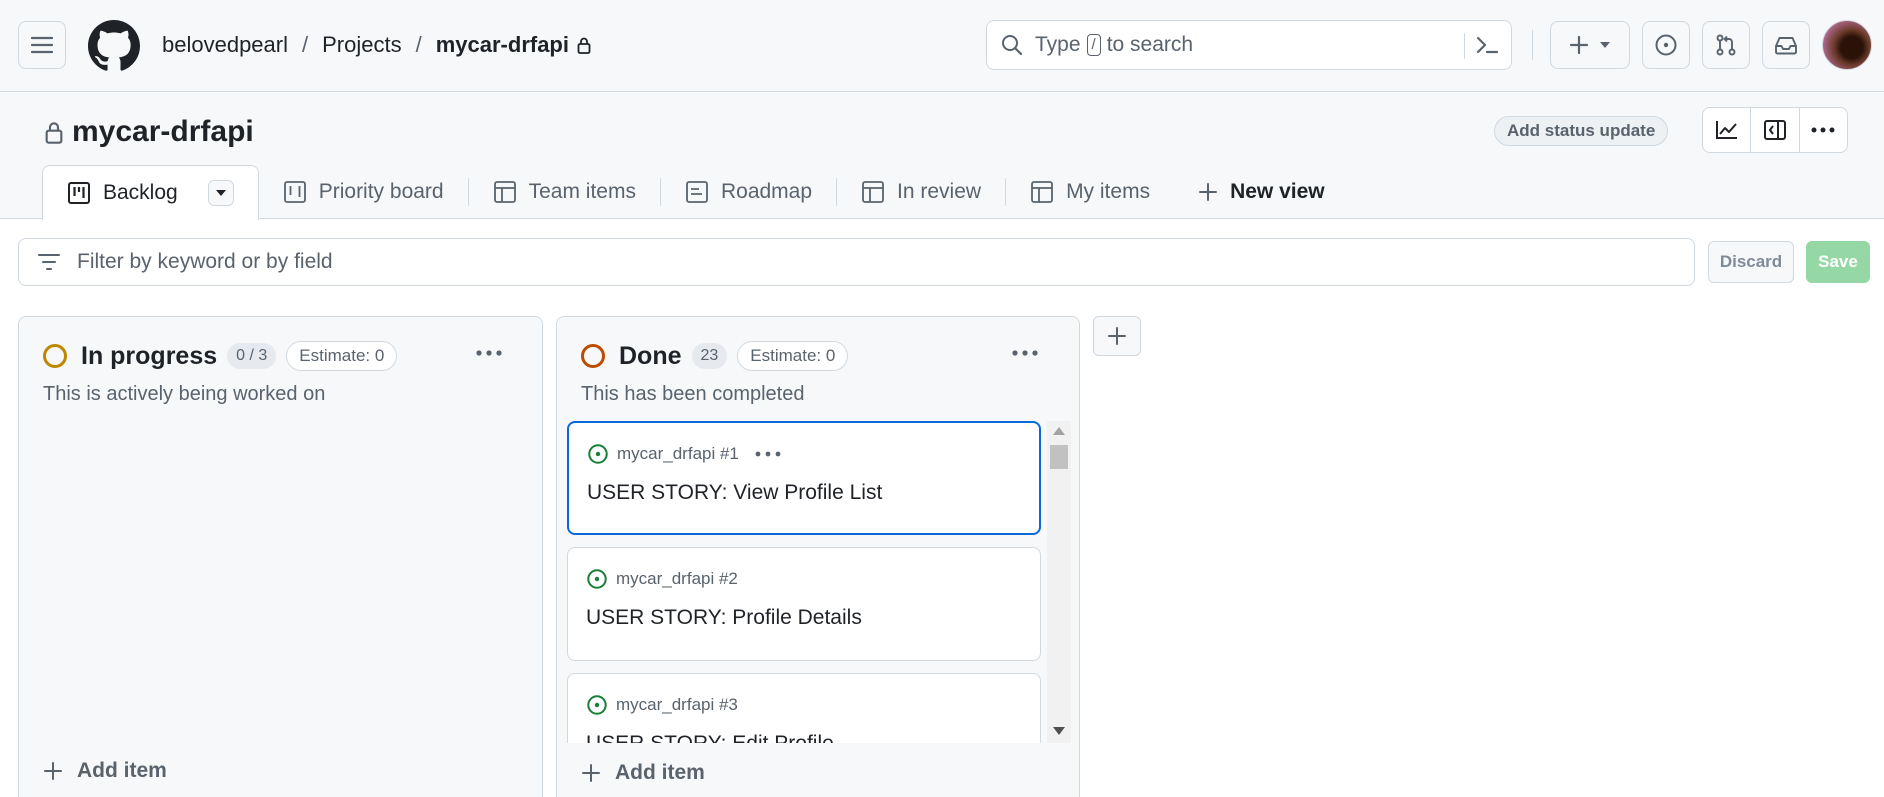  Describe the element at coordinates (1532, 45) in the screenshot. I see `header-divider` at that location.